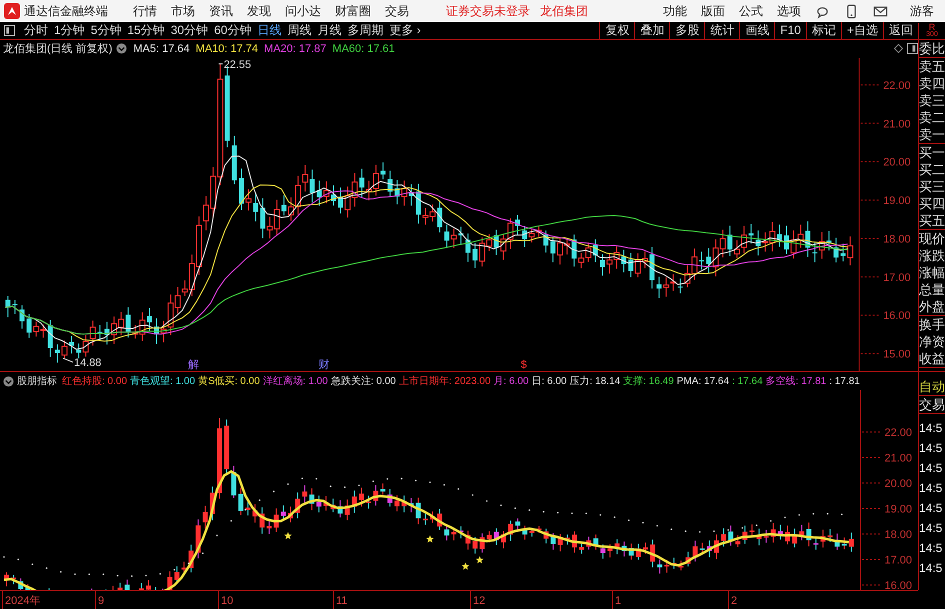  What do you see at coordinates (932, 169) in the screenshot?
I see `quote-label: 买二` at bounding box center [932, 169].